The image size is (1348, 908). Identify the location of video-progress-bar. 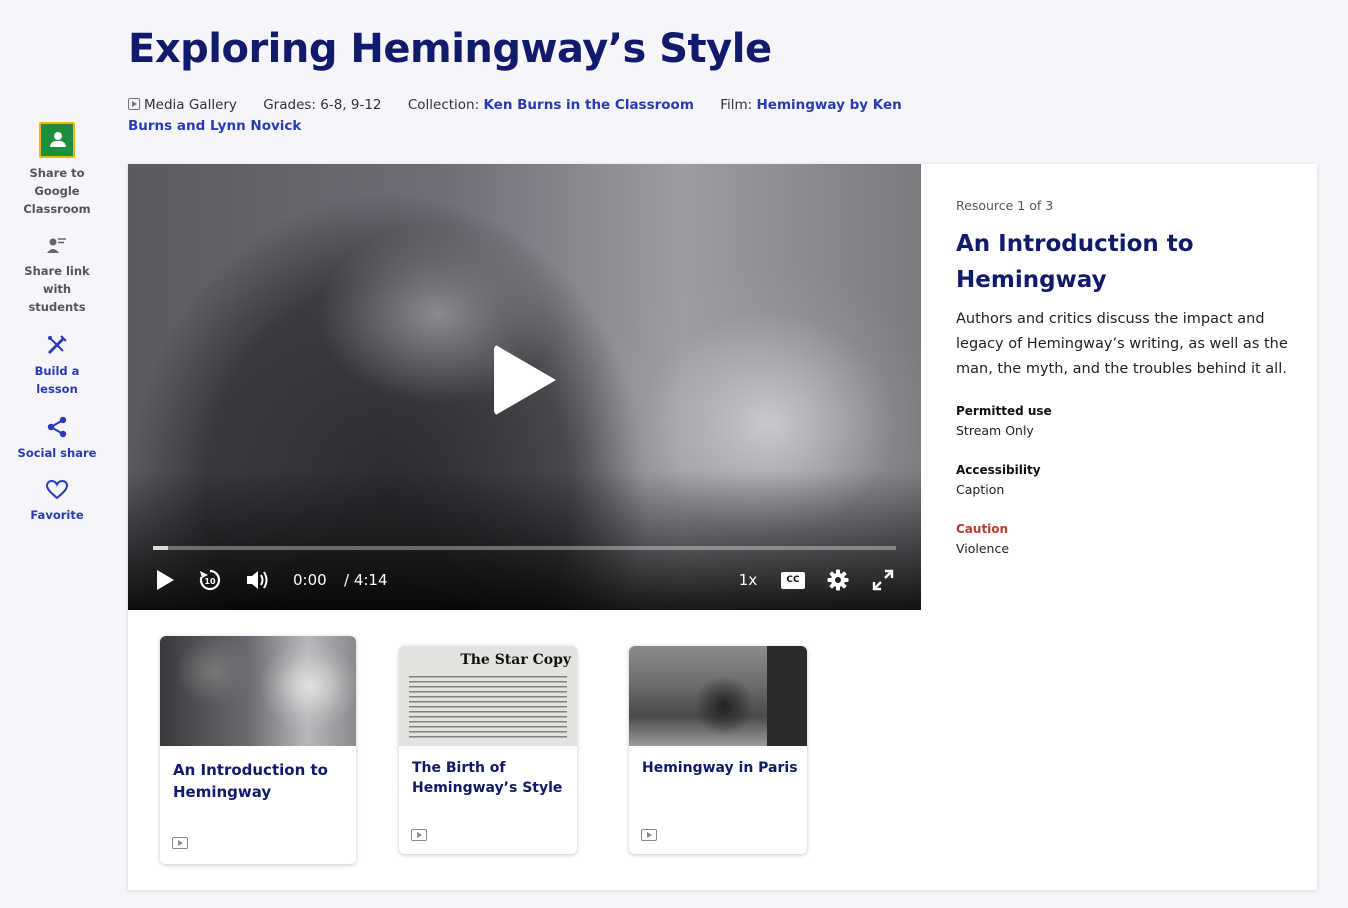
(524, 548).